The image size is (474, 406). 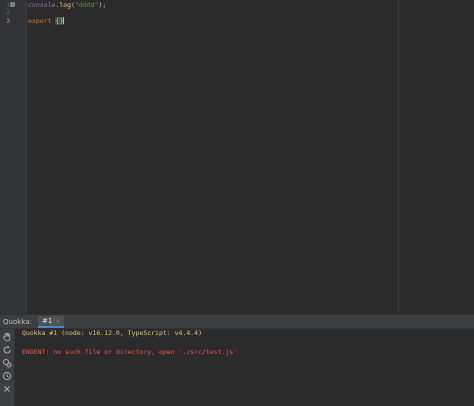 What do you see at coordinates (8, 12) in the screenshot?
I see `line-number-2: 2` at bounding box center [8, 12].